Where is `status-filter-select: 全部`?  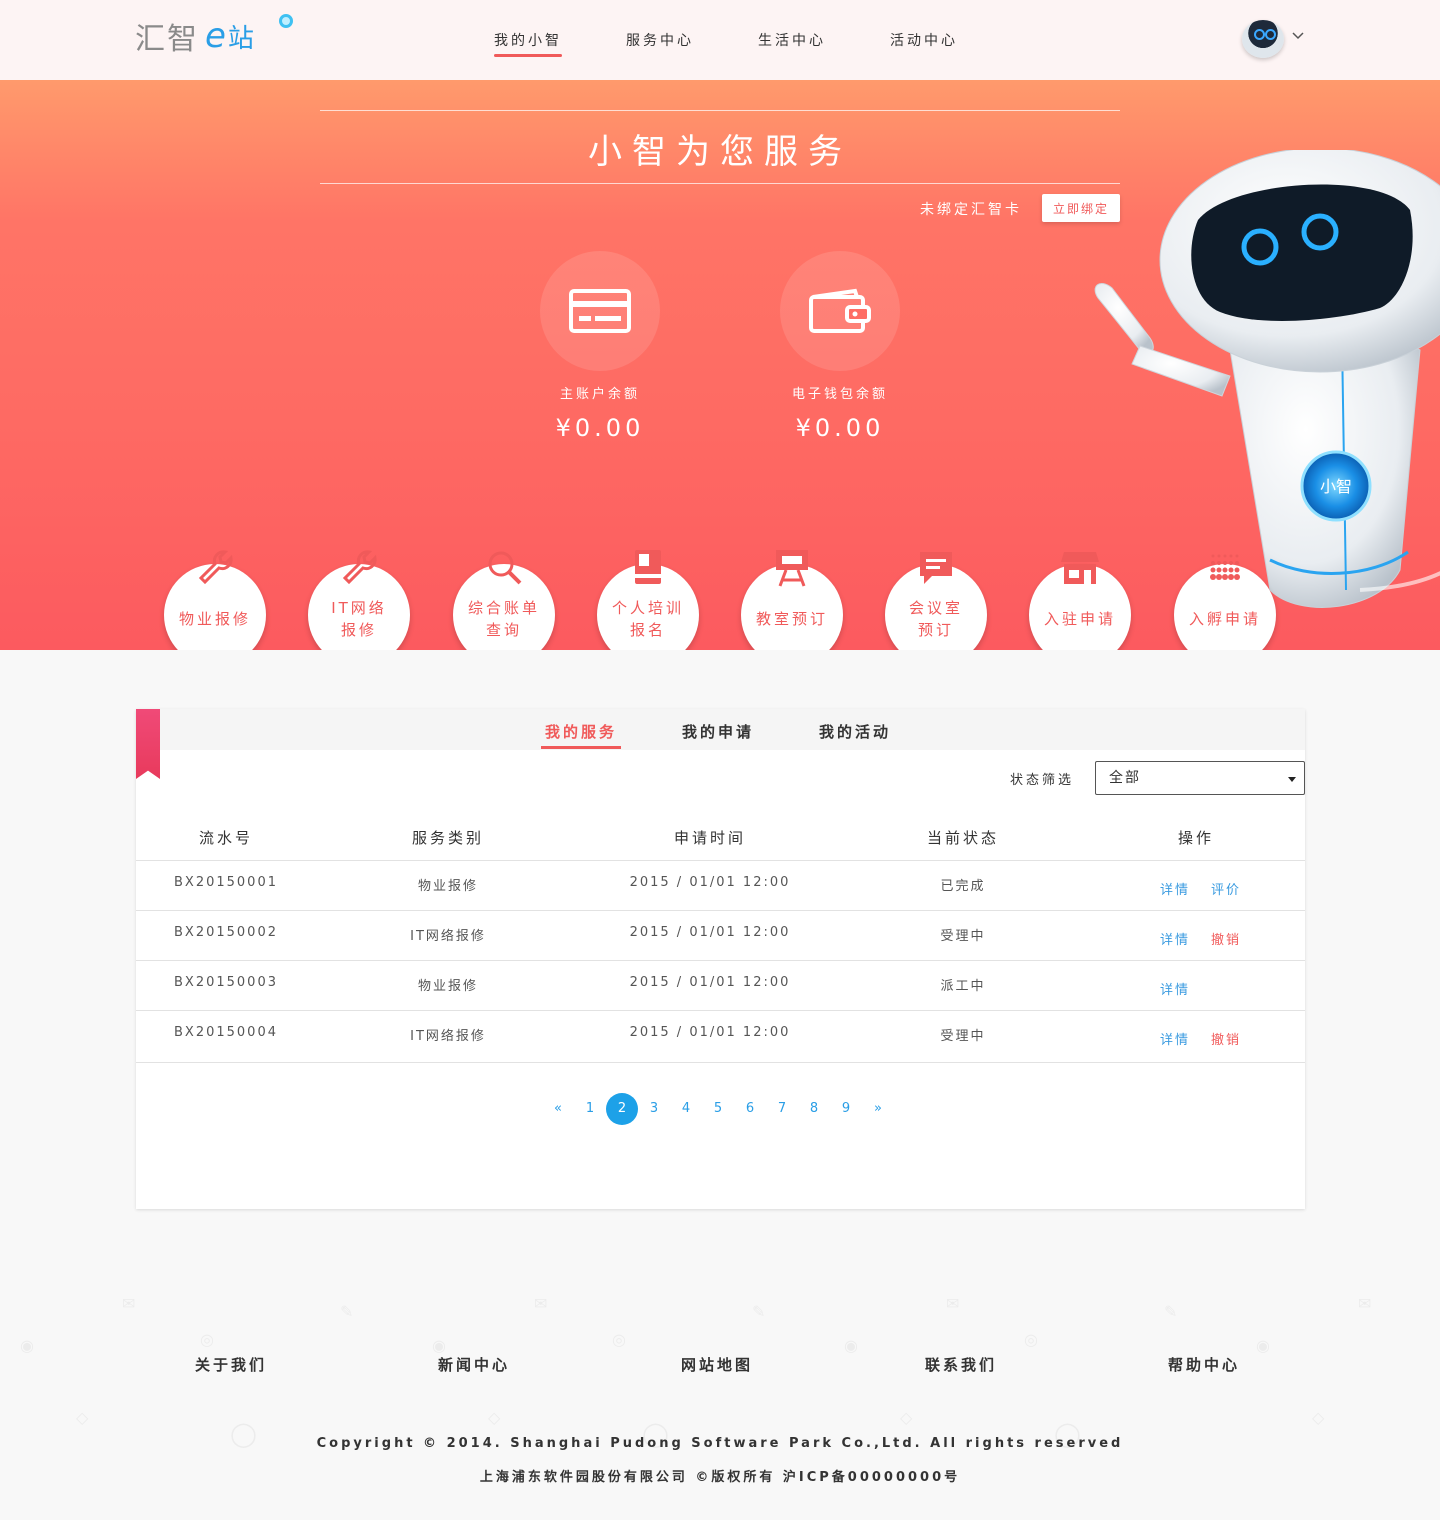 status-filter-select: 全部 is located at coordinates (1200, 778).